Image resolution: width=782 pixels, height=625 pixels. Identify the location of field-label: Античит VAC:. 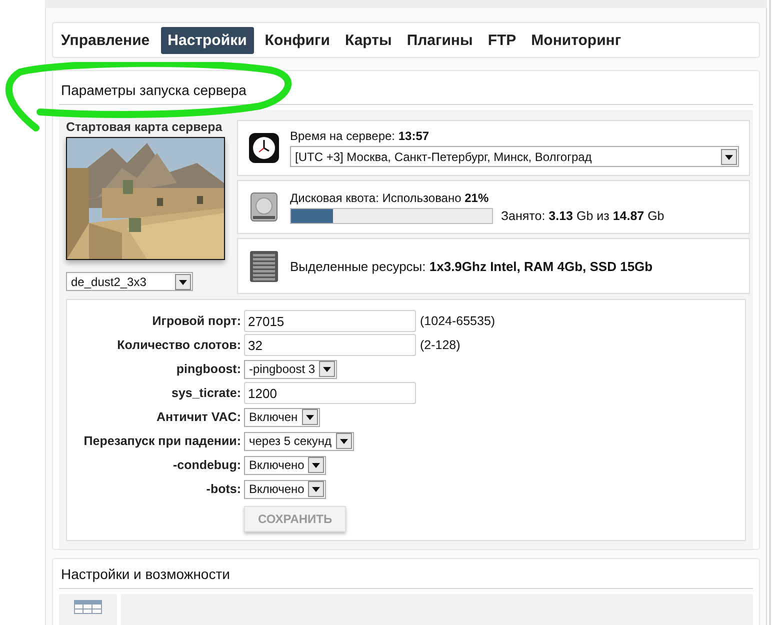
(198, 417).